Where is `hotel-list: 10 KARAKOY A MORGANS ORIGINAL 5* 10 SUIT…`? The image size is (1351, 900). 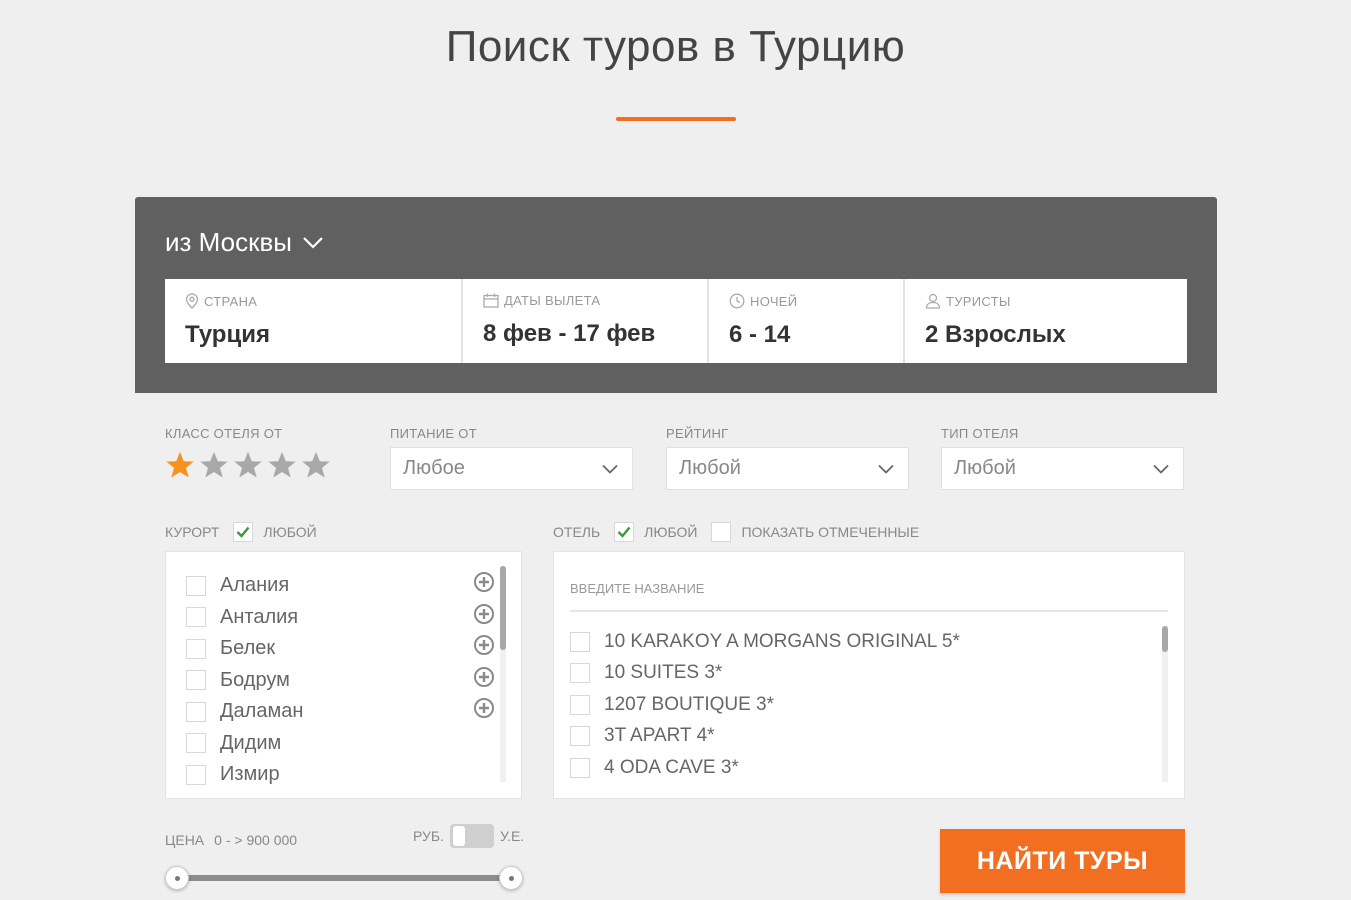
hotel-list: 10 KARAKOY A MORGANS ORIGINAL 5* 10 SUIT… is located at coordinates (765, 705).